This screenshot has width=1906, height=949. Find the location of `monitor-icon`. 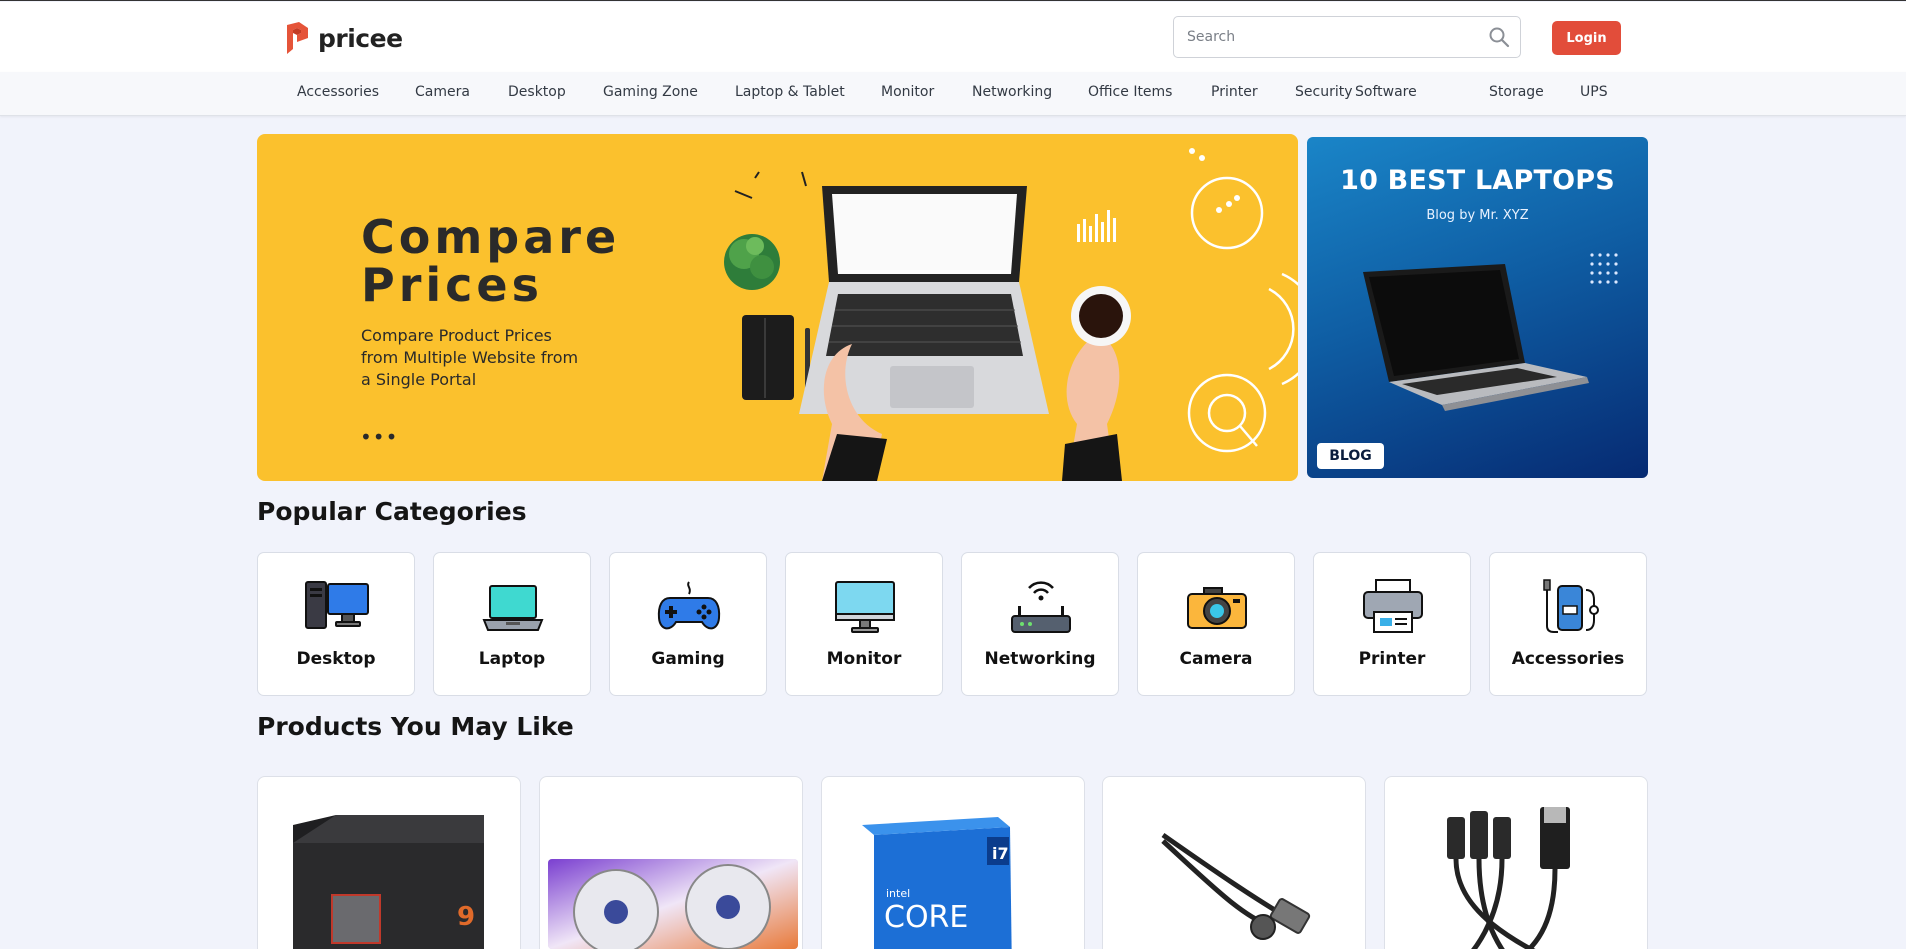

monitor-icon is located at coordinates (865, 607).